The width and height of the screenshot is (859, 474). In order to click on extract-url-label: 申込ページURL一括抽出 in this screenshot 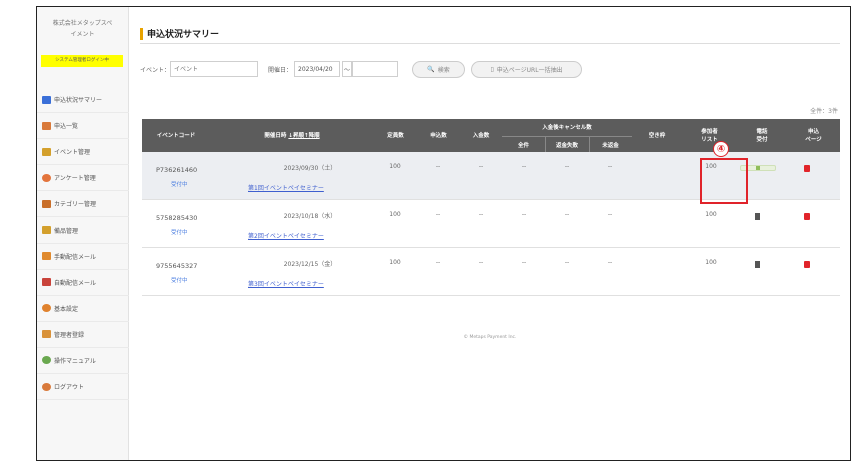, I will do `click(529, 70)`.